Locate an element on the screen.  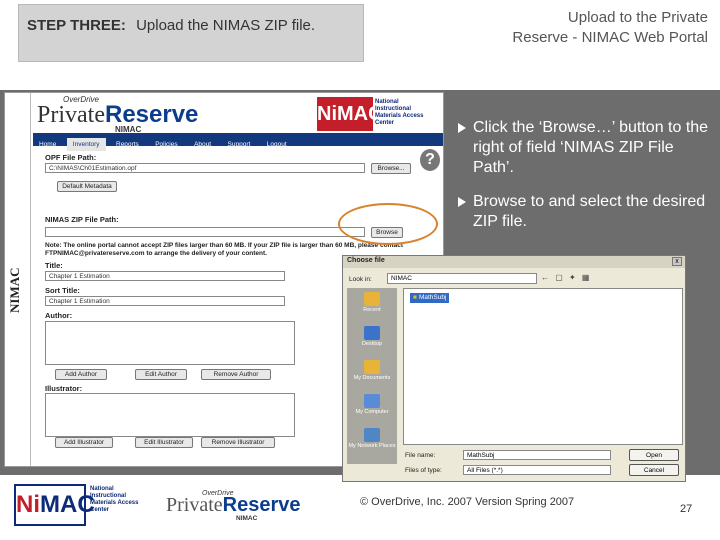
slide-title-line2: Reserve - NIMAC Web Portal is located at coordinates (610, 37).